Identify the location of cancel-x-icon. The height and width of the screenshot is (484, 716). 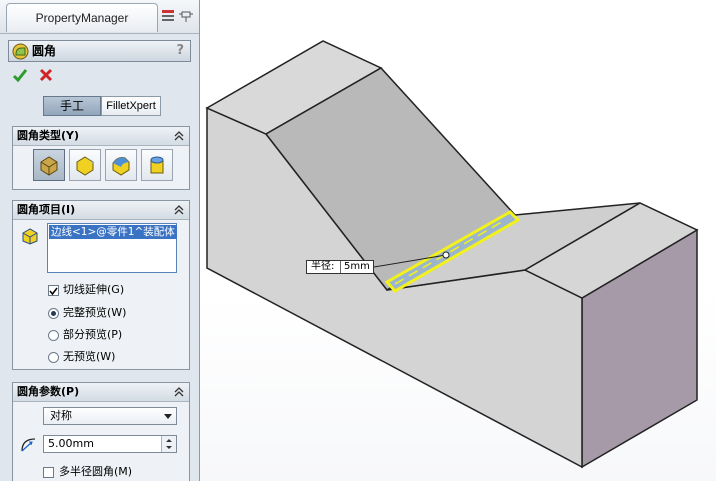
(46, 75).